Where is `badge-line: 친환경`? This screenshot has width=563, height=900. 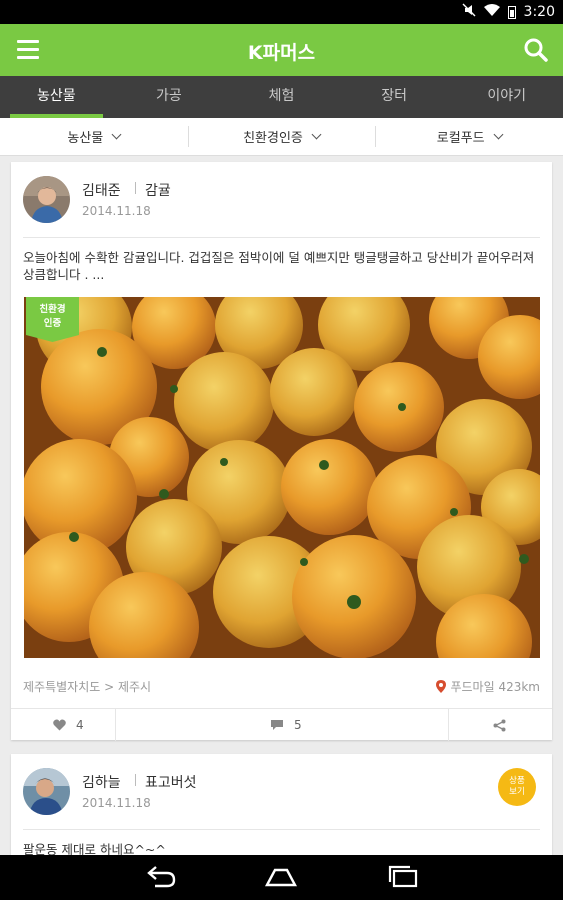 badge-line: 친환경 is located at coordinates (52, 309).